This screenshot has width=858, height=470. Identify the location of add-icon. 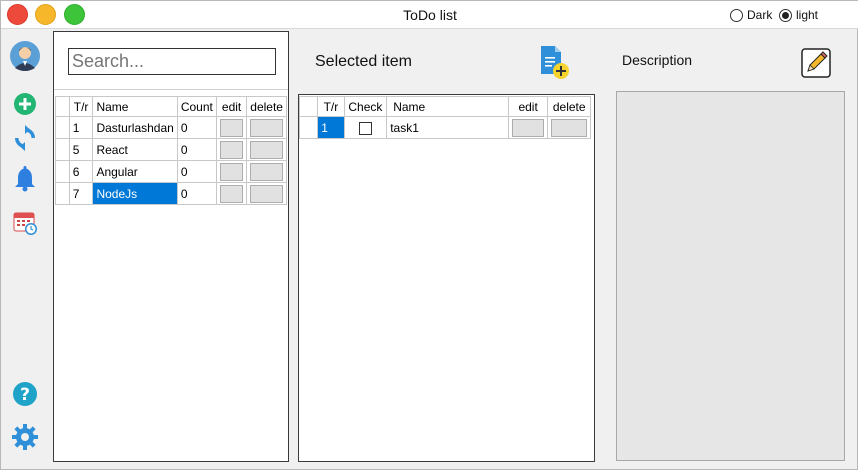
(25, 104).